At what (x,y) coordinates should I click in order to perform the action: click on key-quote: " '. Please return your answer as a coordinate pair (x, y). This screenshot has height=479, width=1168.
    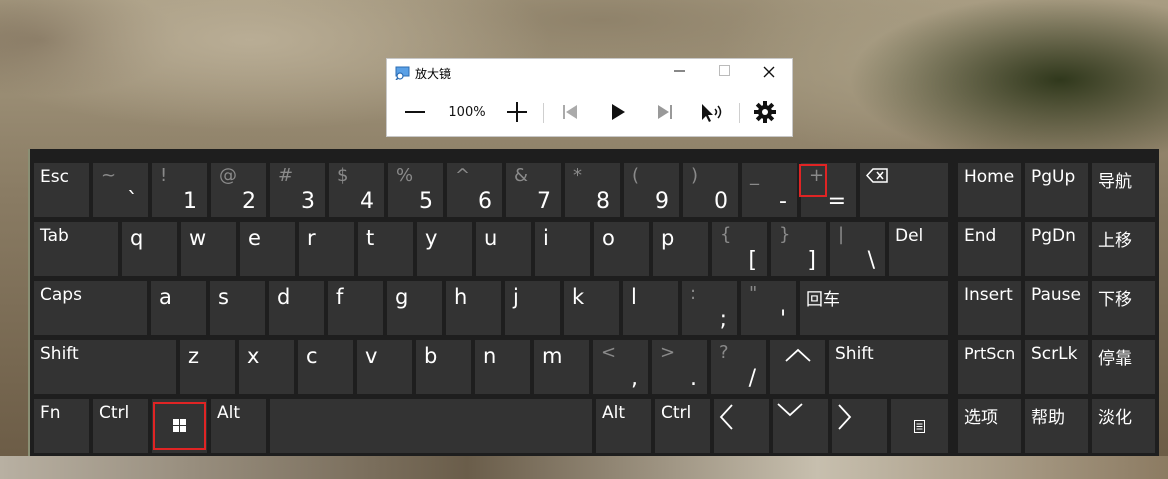
    Looking at the image, I should click on (768, 308).